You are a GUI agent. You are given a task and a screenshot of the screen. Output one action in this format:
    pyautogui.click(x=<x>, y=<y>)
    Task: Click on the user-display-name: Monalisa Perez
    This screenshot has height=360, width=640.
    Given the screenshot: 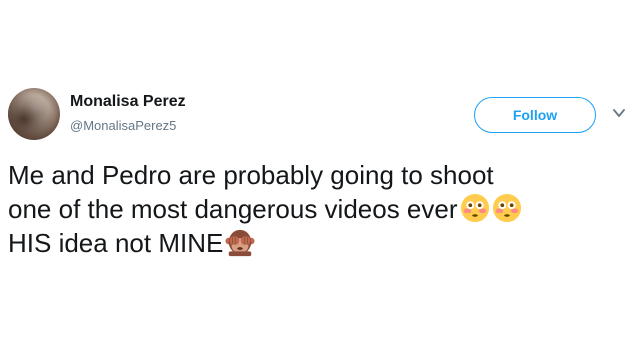 What is the action you would take?
    pyautogui.click(x=128, y=102)
    